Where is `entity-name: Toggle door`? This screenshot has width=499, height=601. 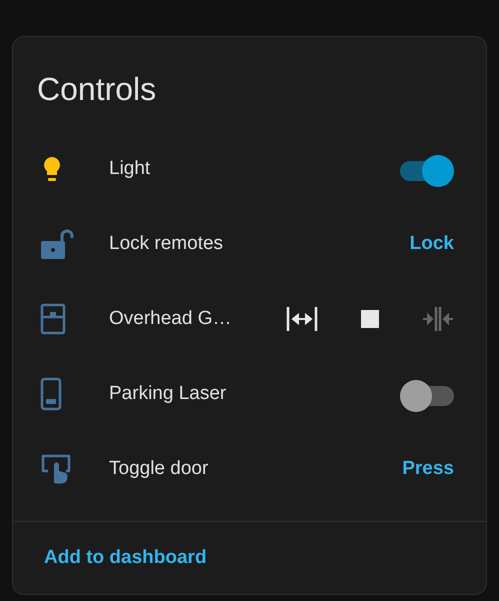 entity-name: Toggle door is located at coordinates (159, 469).